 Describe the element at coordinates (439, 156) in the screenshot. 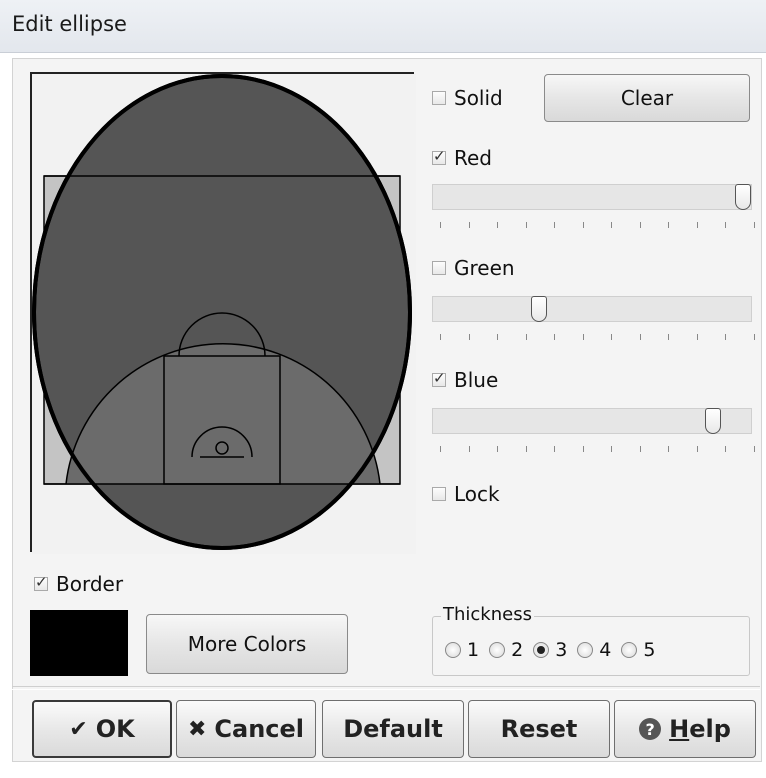

I see `red-checkbox-box` at that location.